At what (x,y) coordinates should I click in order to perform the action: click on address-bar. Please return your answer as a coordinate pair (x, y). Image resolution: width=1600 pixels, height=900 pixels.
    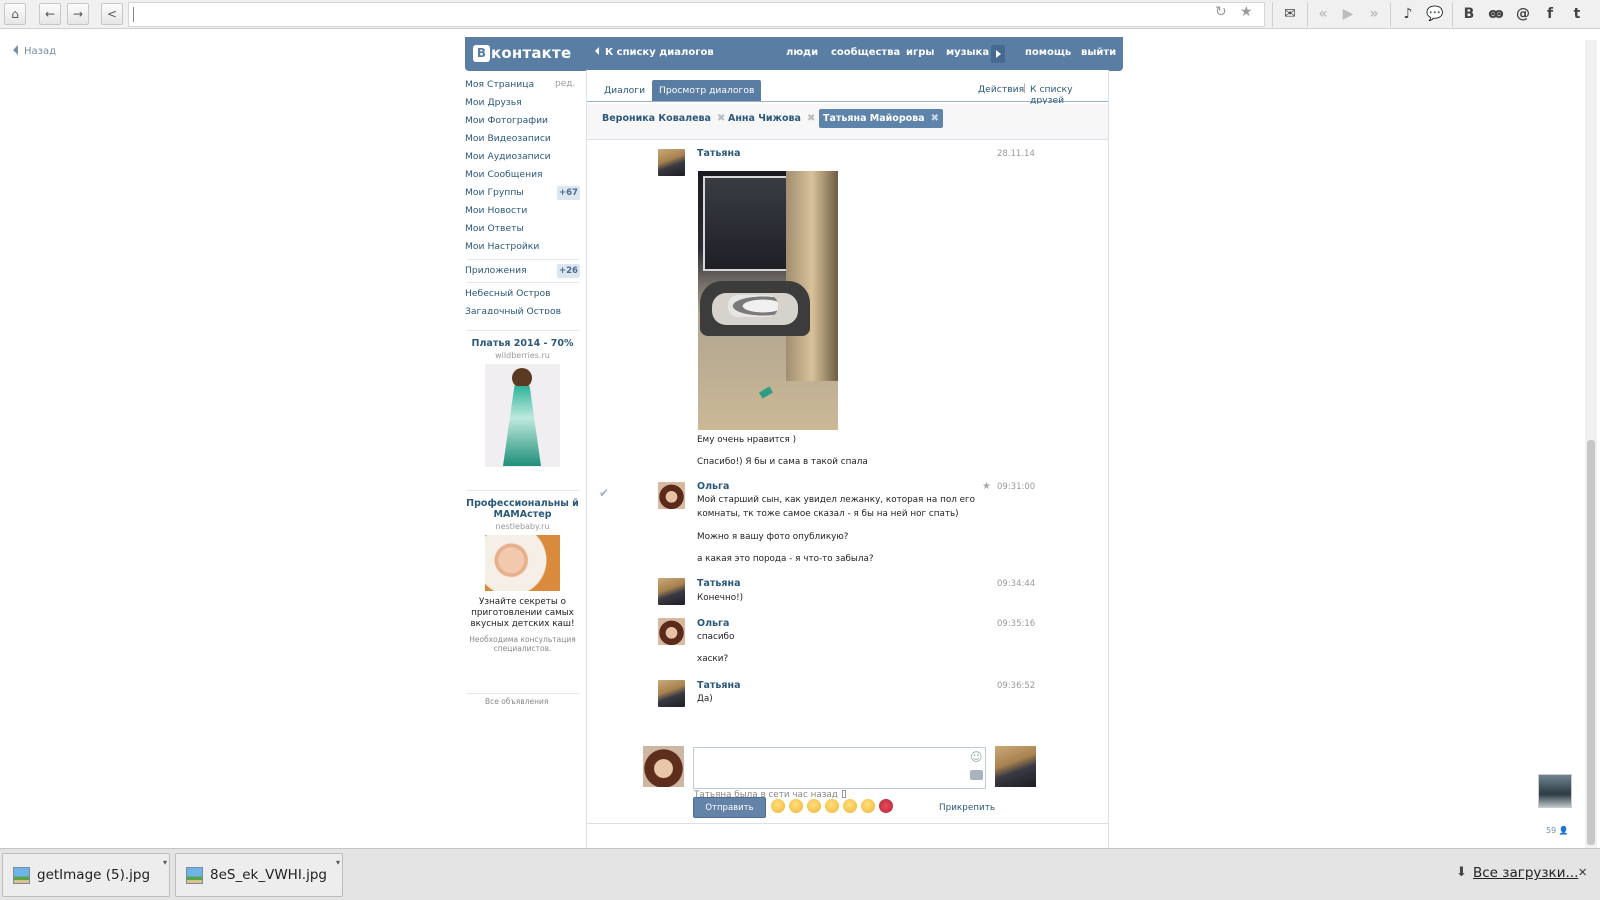
    Looking at the image, I should click on (696, 14).